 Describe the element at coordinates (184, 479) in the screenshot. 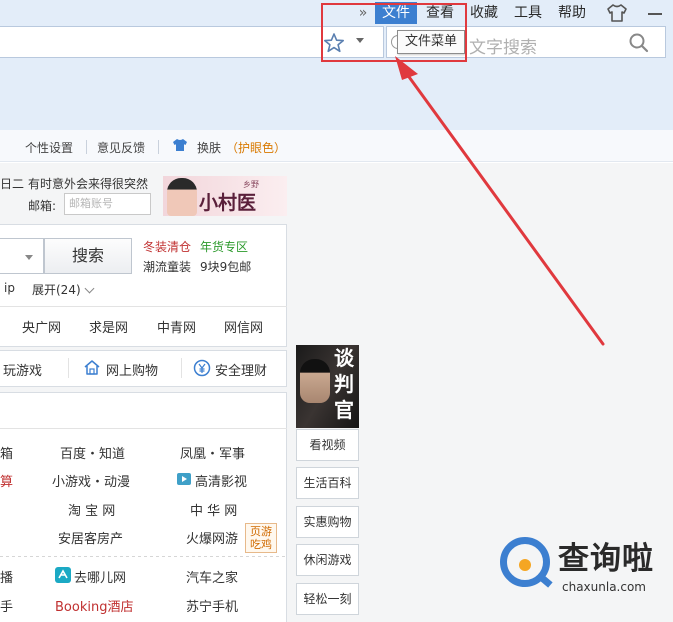

I see `video-icon` at that location.